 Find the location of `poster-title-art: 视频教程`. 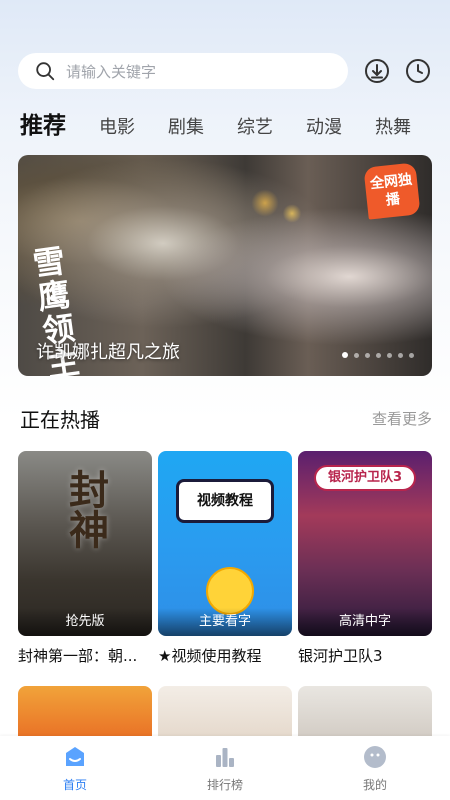

poster-title-art: 视频教程 is located at coordinates (225, 501).